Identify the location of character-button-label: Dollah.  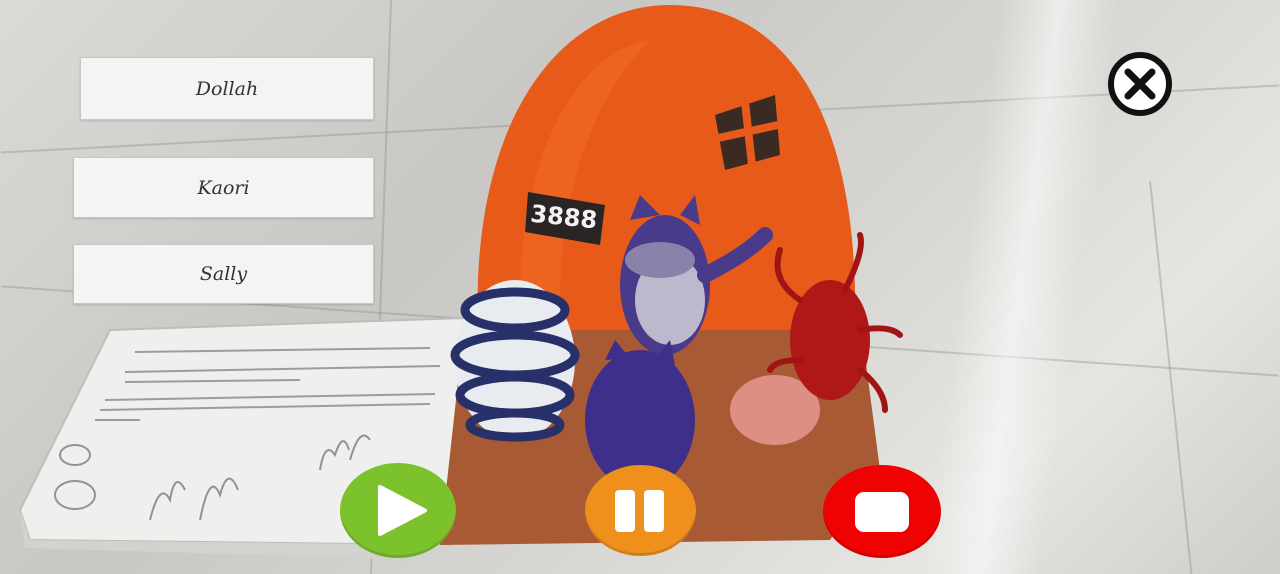
(227, 88).